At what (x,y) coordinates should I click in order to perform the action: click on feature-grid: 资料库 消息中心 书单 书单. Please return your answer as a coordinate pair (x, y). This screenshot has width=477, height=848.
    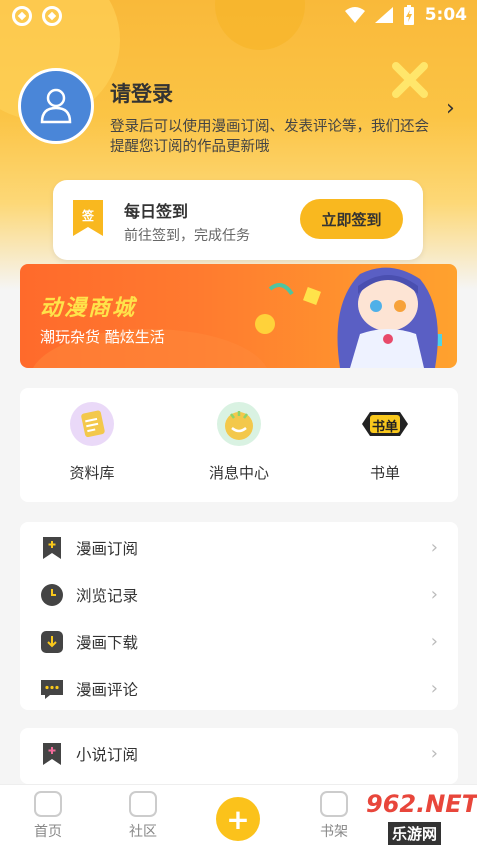
    Looking at the image, I should click on (239, 445).